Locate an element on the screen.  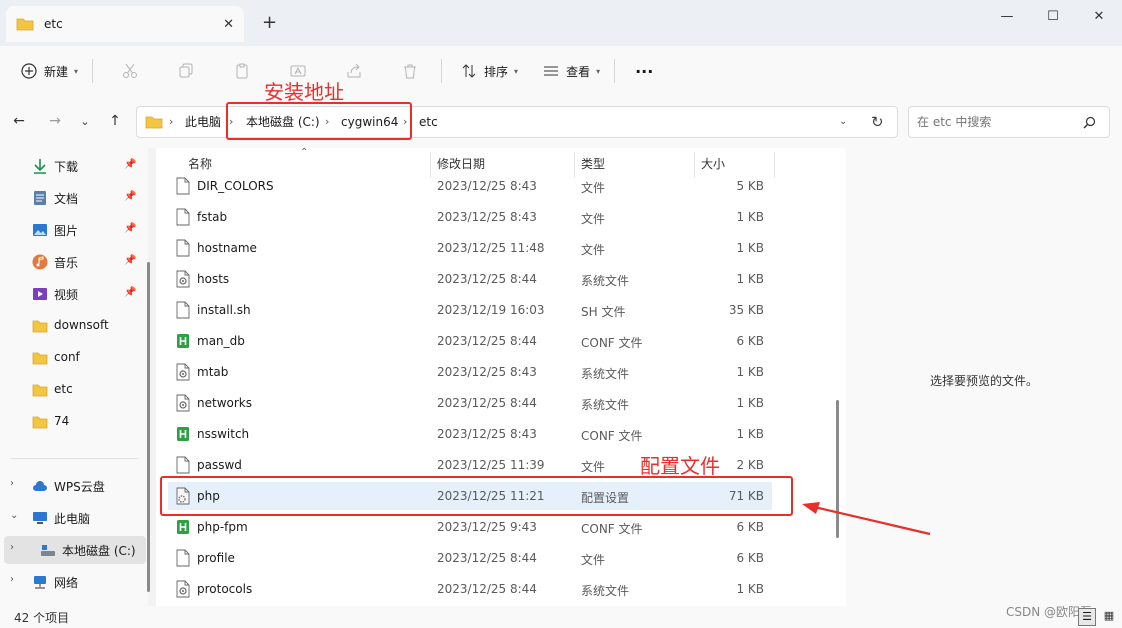
sidebar-item-videos: 视频 📌 is located at coordinates (71, 294).